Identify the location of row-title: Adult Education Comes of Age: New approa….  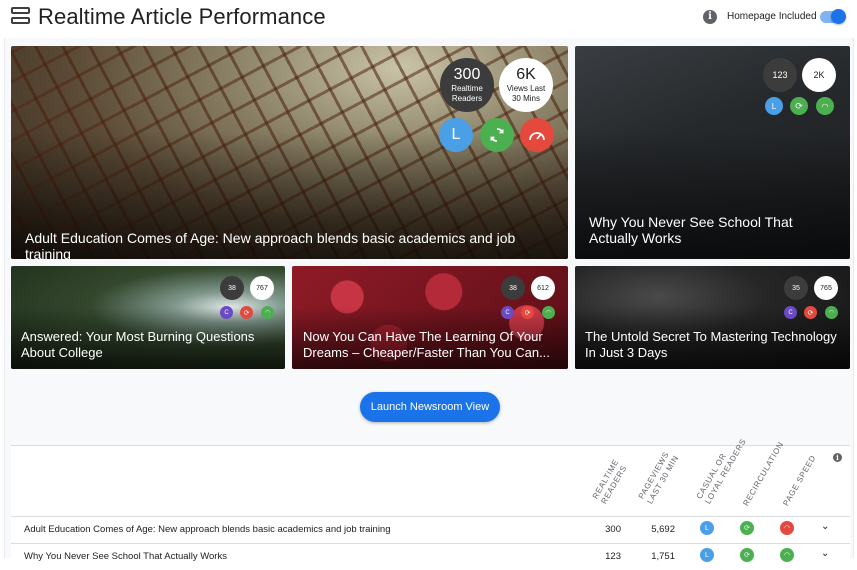
(207, 529).